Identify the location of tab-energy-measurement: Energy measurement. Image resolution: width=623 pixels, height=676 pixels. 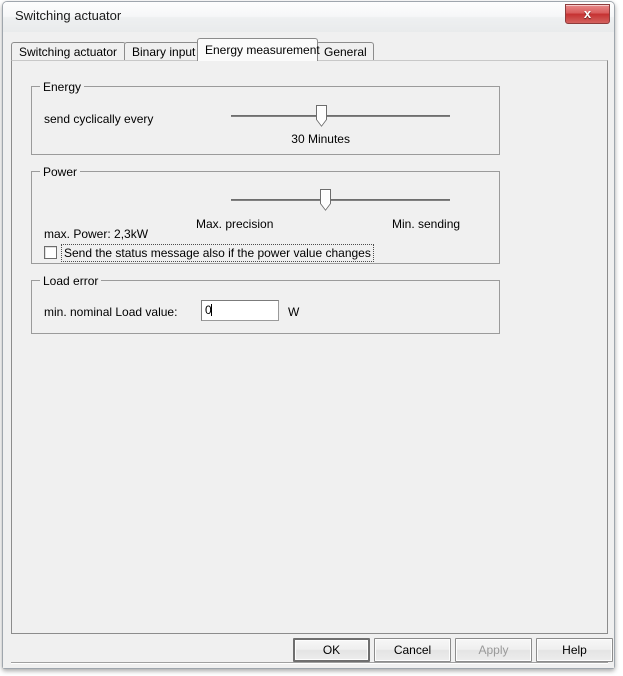
(258, 49).